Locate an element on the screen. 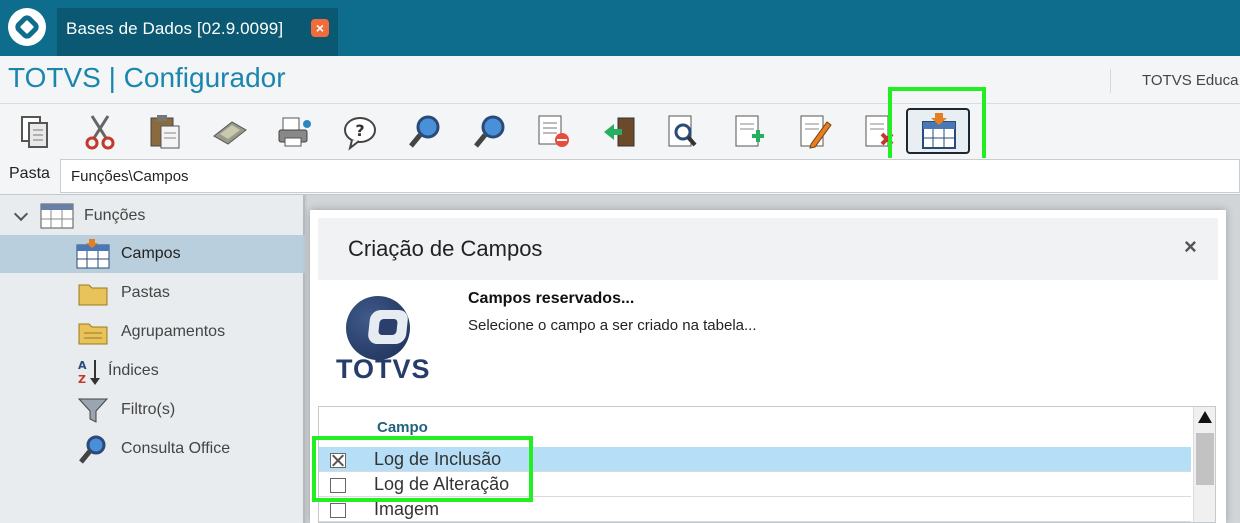 The width and height of the screenshot is (1240, 523). close-tab-icon: × is located at coordinates (320, 28).